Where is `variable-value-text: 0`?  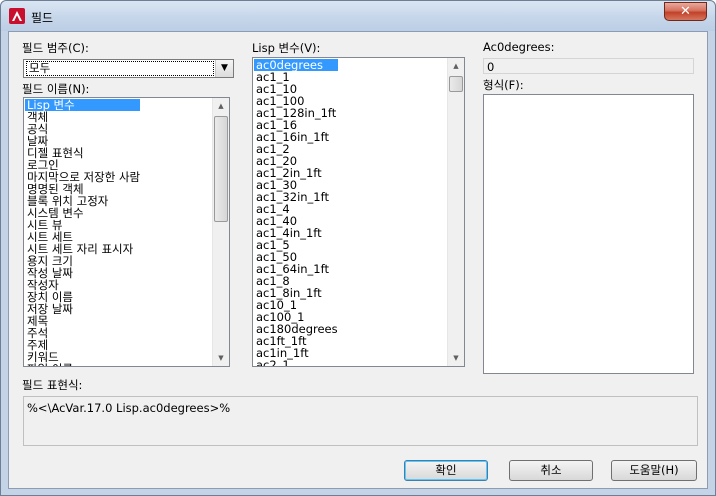 variable-value-text: 0 is located at coordinates (491, 67).